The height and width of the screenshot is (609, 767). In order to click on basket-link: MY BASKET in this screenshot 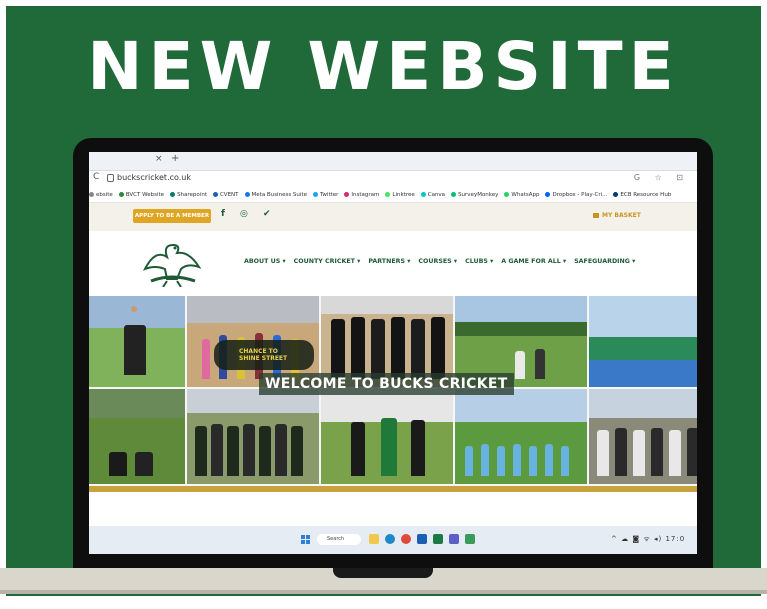, I will do `click(617, 215)`.